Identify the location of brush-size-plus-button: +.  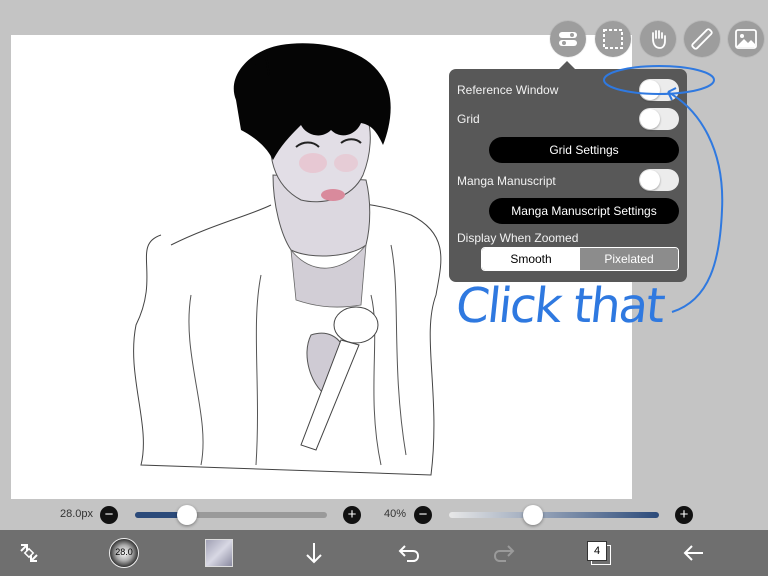
(352, 515).